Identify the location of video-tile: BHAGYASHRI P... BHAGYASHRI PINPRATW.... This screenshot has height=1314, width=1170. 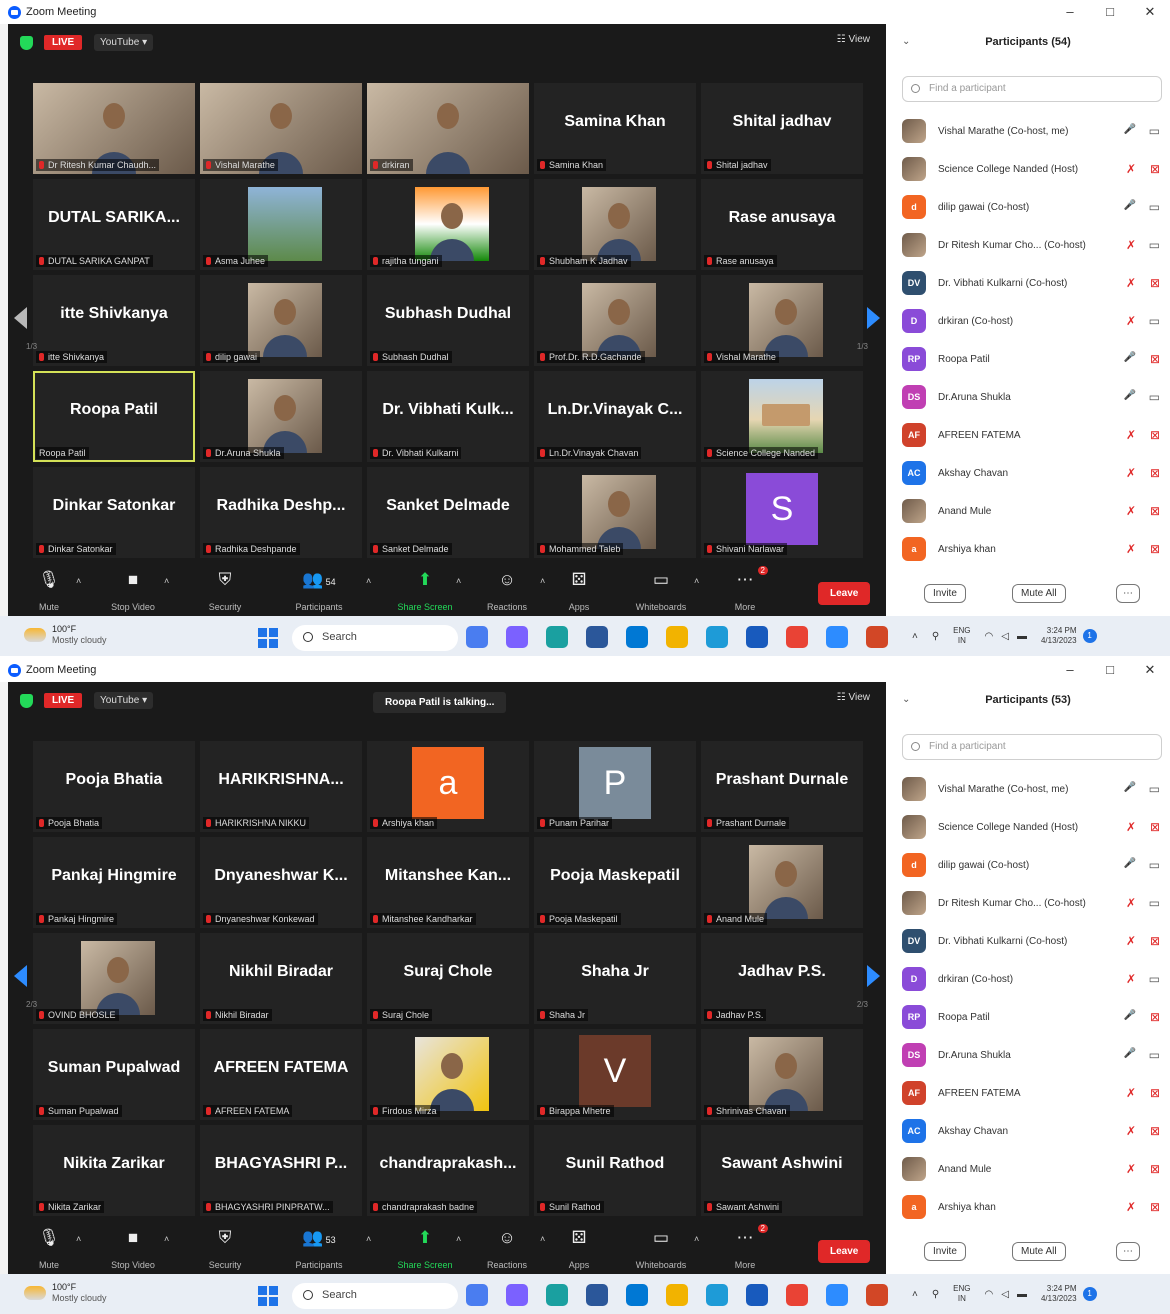
(281, 1170).